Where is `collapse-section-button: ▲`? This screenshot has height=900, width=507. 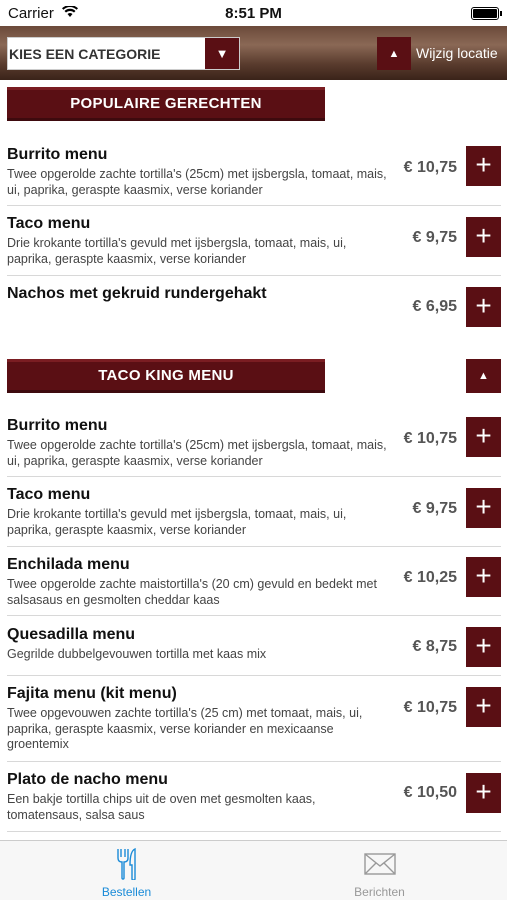 collapse-section-button: ▲ is located at coordinates (483, 376).